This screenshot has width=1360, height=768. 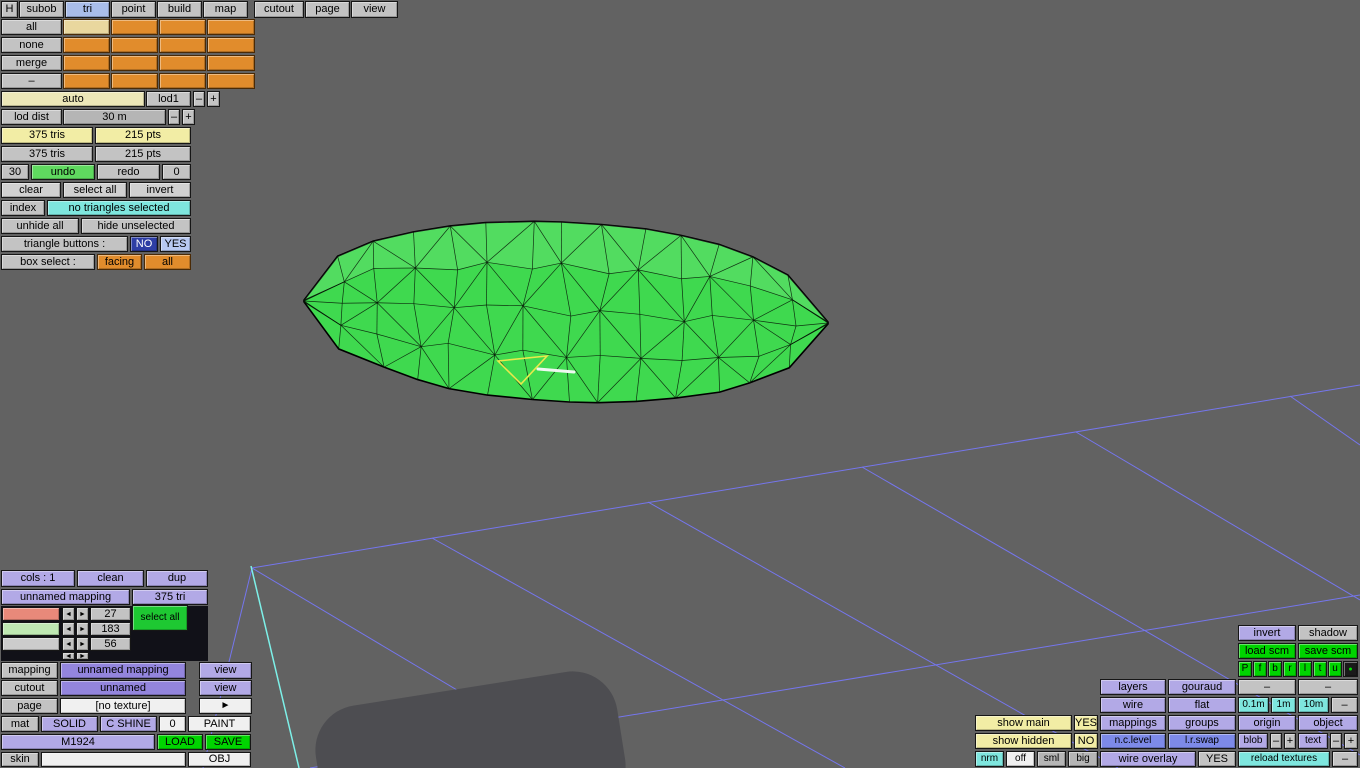 What do you see at coordinates (20, 759) in the screenshot?
I see `skin-label: skin` at bounding box center [20, 759].